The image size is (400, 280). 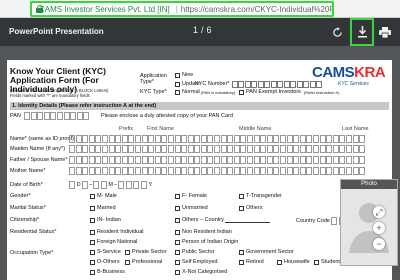 I want to click on res-foreign: Foreign National, so click(x=113, y=242).